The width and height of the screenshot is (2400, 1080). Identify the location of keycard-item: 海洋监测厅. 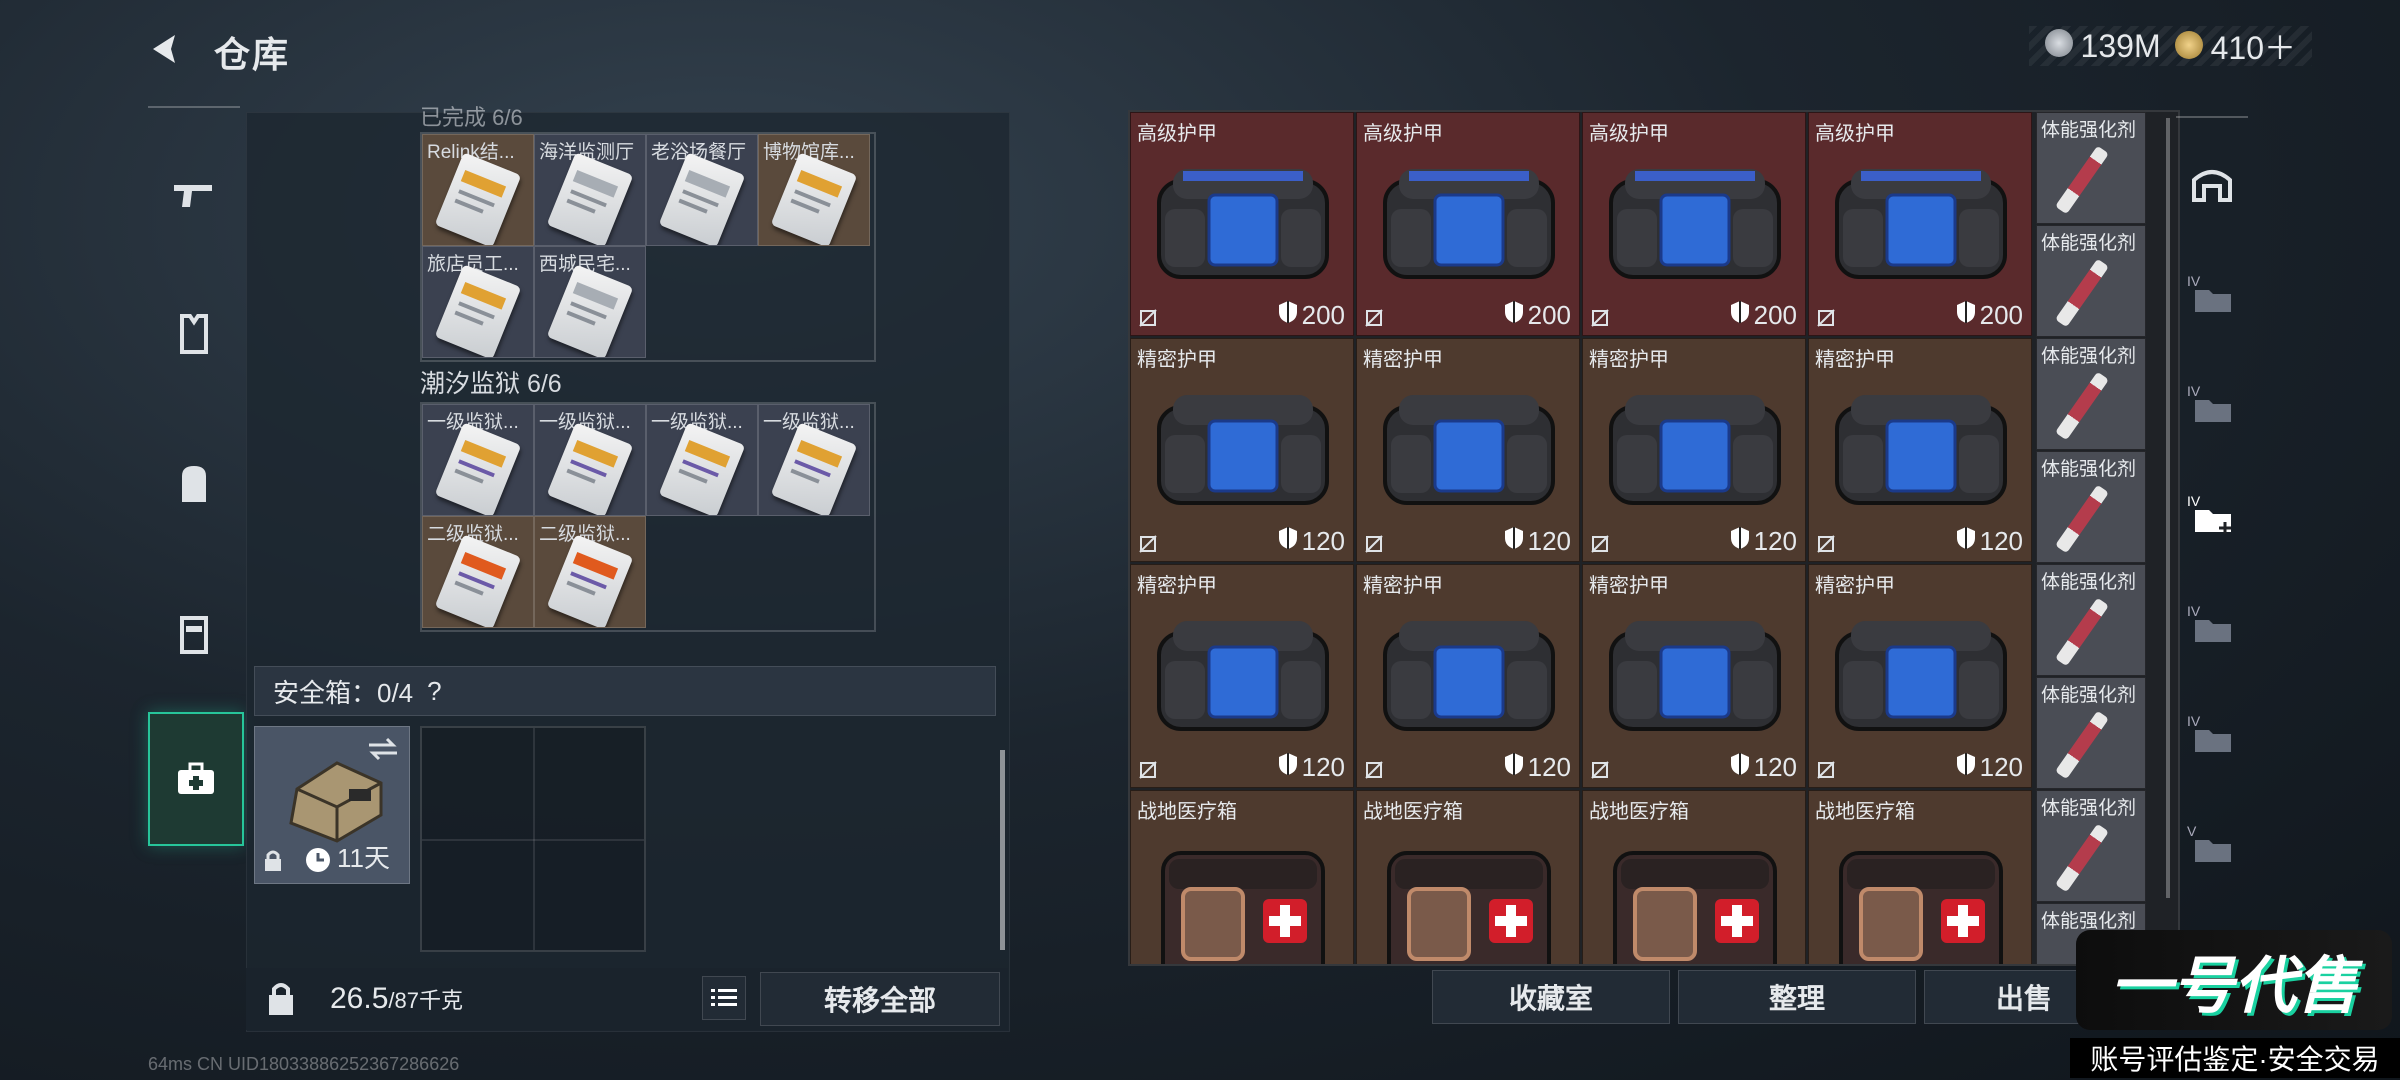
(590, 190).